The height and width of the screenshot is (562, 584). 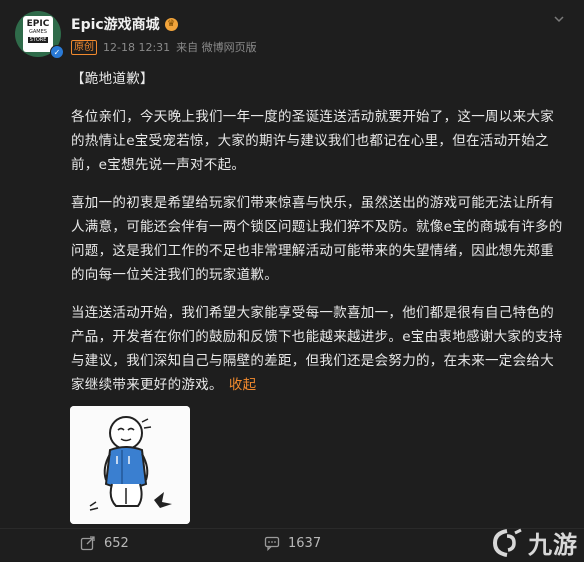 What do you see at coordinates (272, 543) in the screenshot?
I see `comment-icon` at bounding box center [272, 543].